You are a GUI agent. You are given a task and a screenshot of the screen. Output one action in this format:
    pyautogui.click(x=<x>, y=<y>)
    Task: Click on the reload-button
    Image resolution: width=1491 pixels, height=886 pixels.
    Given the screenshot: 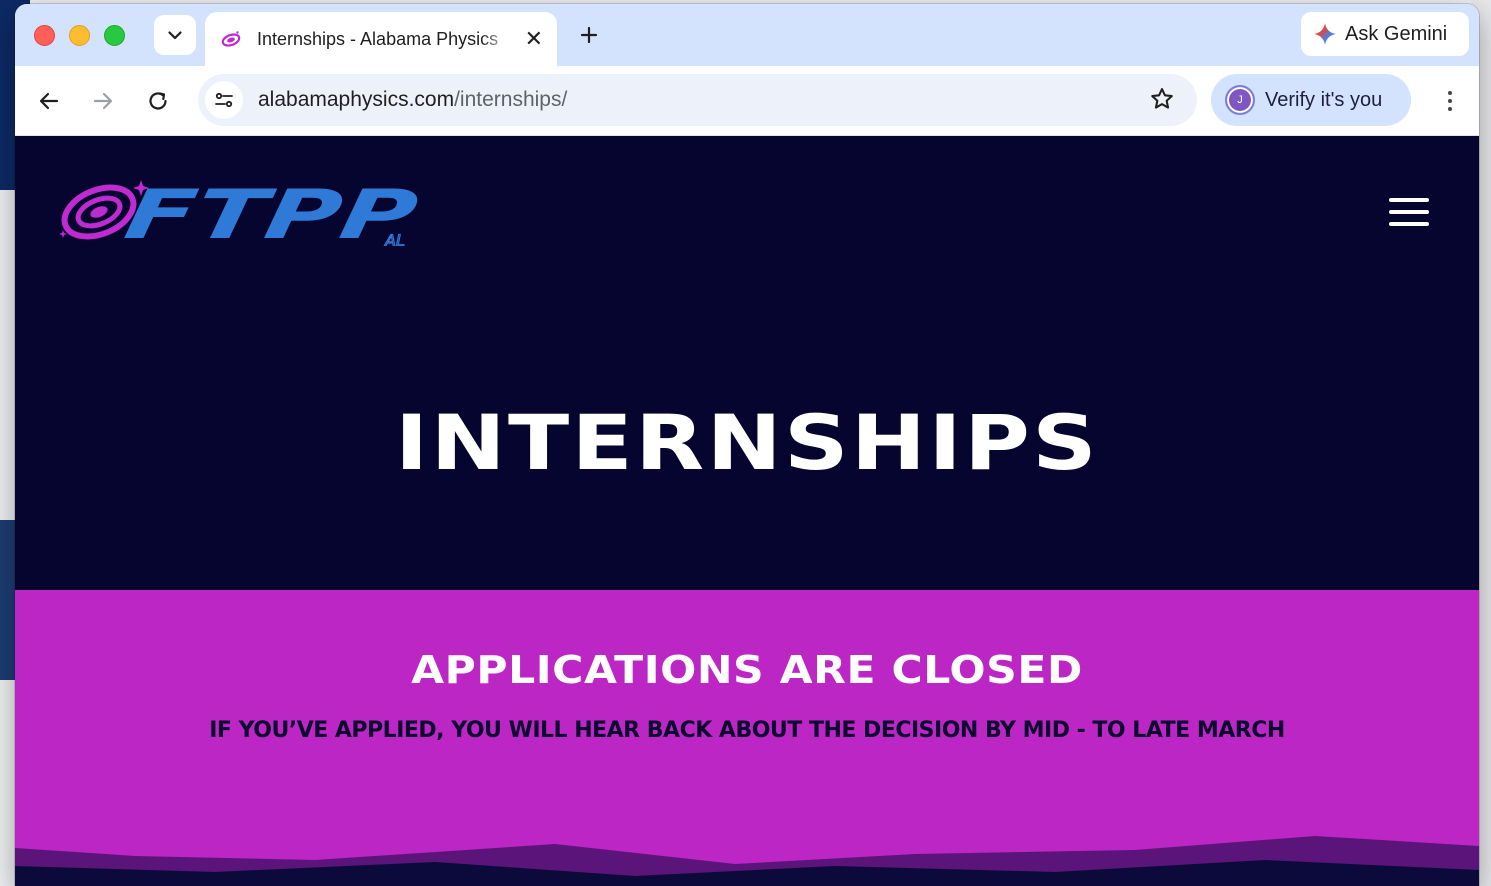 What is the action you would take?
    pyautogui.click(x=158, y=101)
    